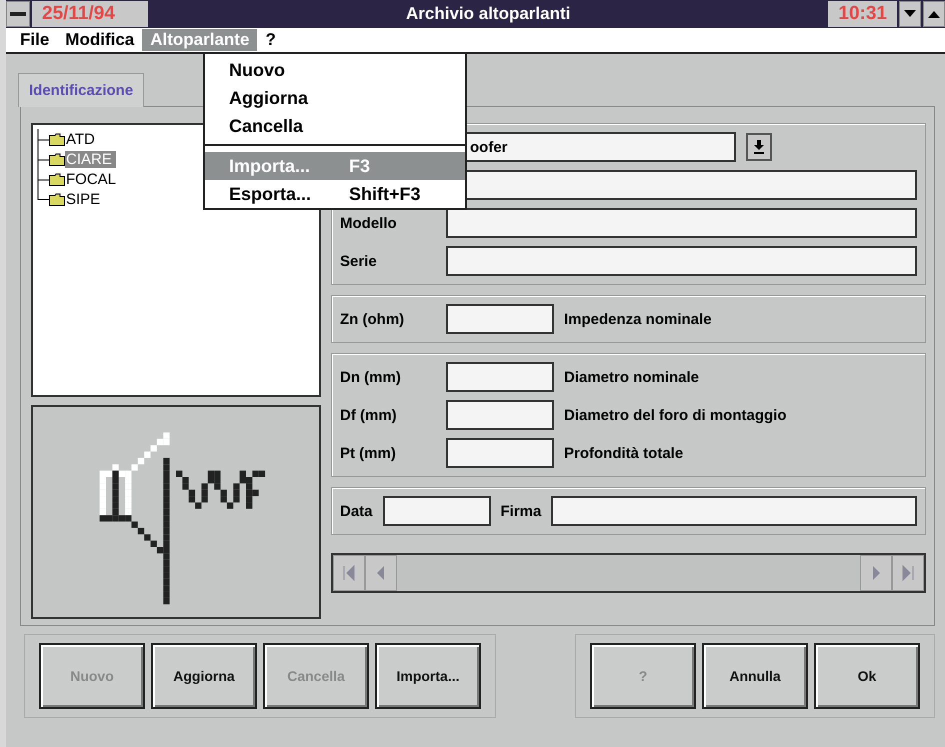 The image size is (945, 747). What do you see at coordinates (99, 40) in the screenshot?
I see `menu-item: Modifica` at bounding box center [99, 40].